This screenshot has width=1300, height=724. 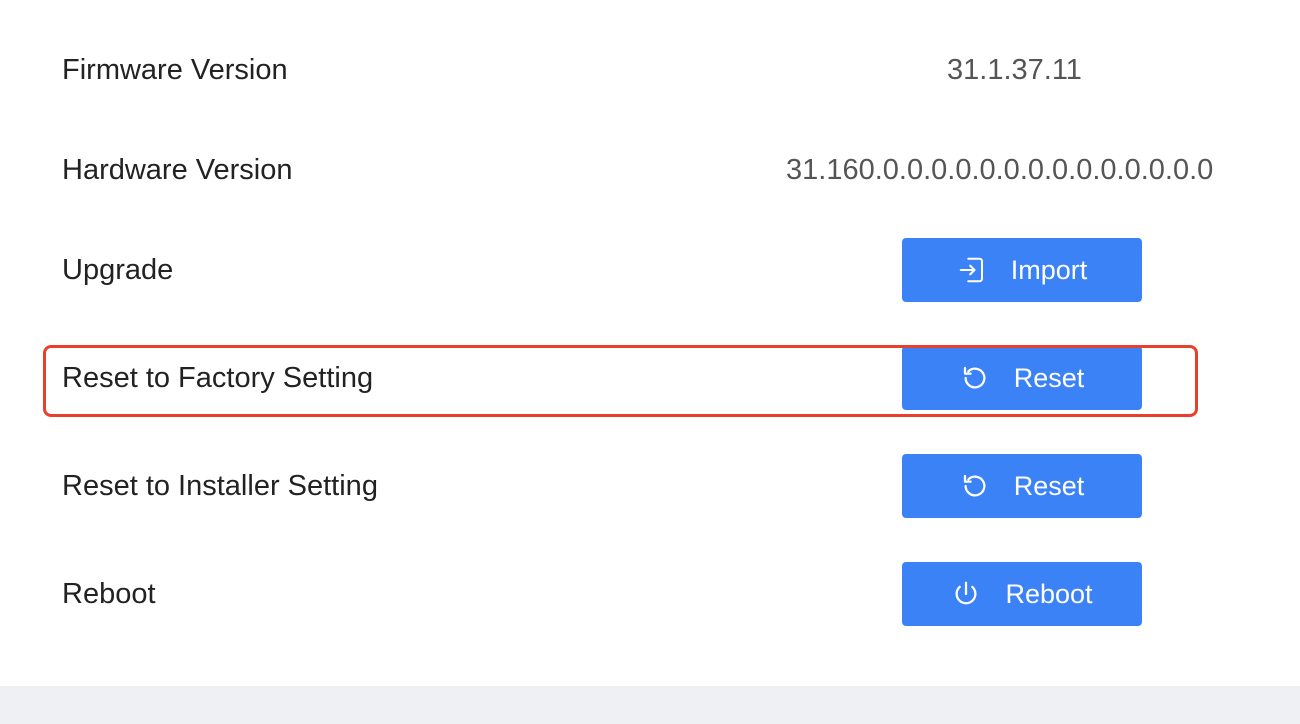 I want to click on import-button: Import, so click(x=1022, y=270).